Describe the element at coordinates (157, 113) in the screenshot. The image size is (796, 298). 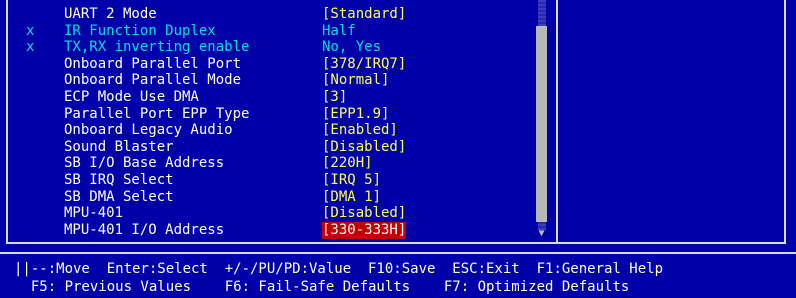
I see `setting-label: Parallel Port EPP Type` at that location.